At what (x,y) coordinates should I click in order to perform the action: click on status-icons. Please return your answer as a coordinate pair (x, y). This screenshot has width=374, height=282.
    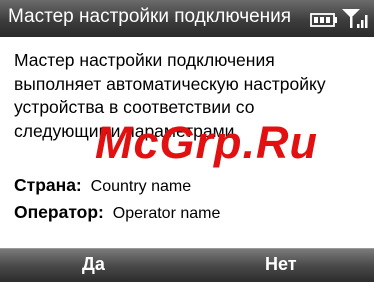
    Looking at the image, I should click on (339, 18).